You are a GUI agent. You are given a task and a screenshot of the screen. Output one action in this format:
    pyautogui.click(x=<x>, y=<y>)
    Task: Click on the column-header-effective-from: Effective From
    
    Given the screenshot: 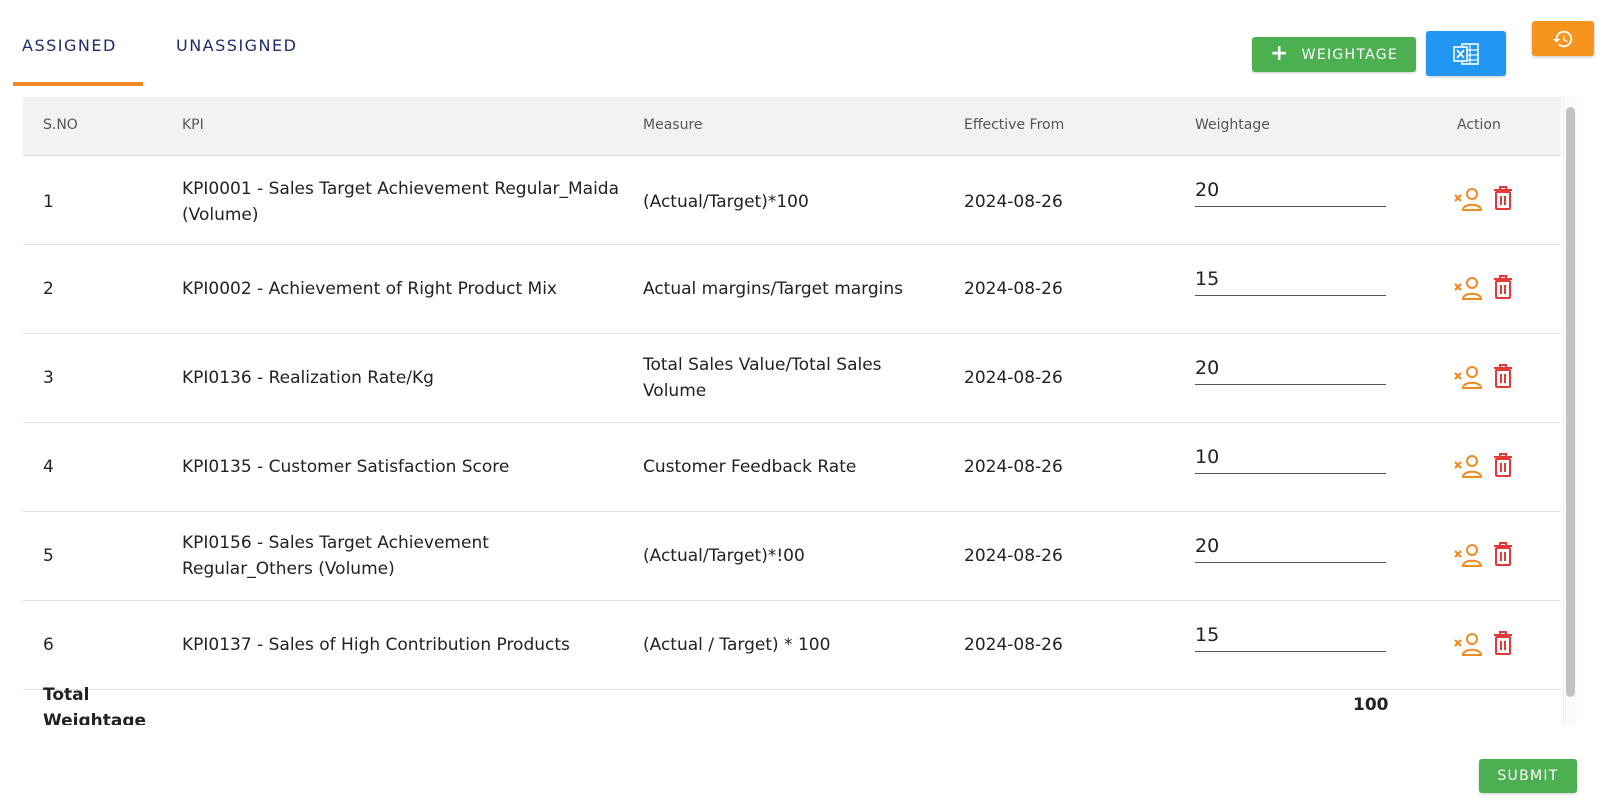 What is the action you would take?
    pyautogui.click(x=1014, y=125)
    